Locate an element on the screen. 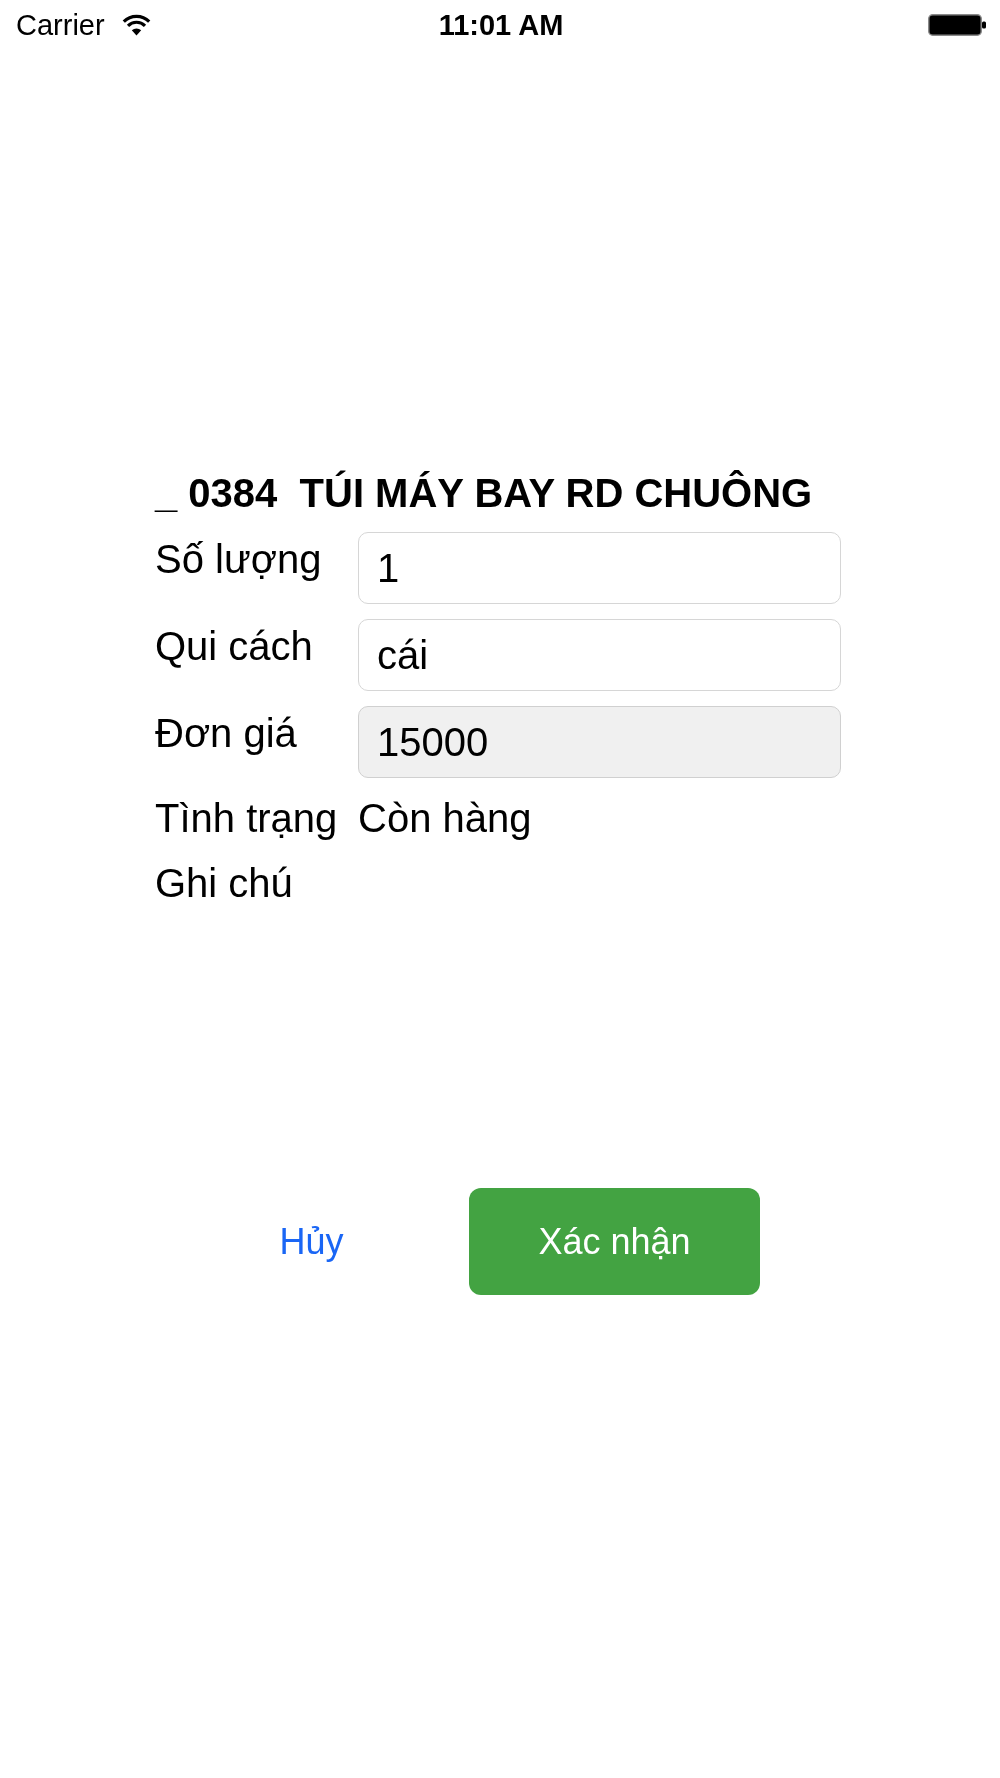 The width and height of the screenshot is (1000, 1778). carrier-label: Carrier is located at coordinates (60, 25).